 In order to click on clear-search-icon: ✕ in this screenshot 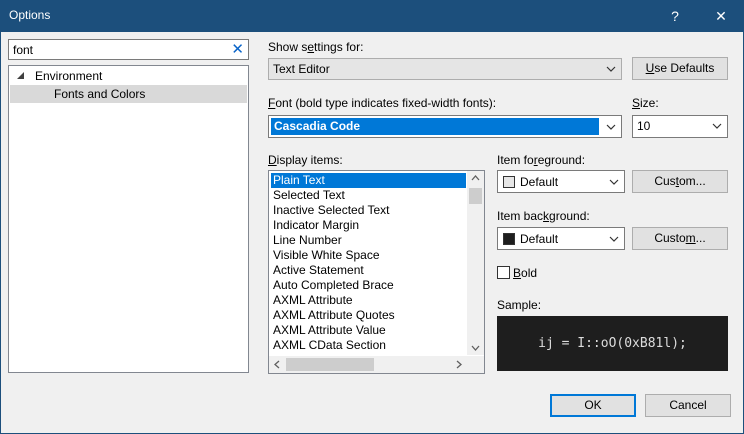, I will do `click(237, 49)`.